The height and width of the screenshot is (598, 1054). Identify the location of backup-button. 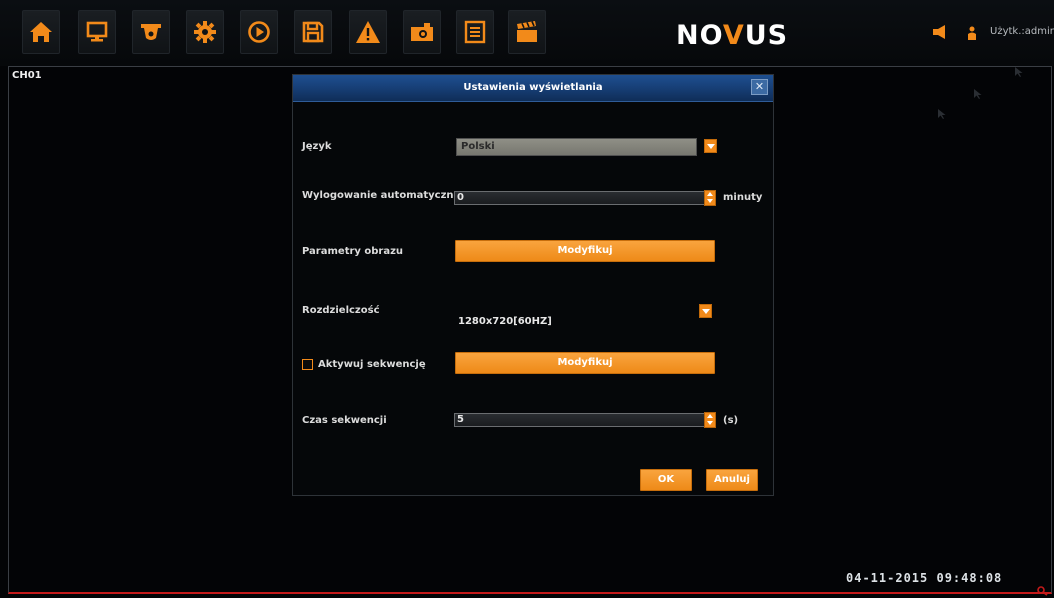
(313, 32).